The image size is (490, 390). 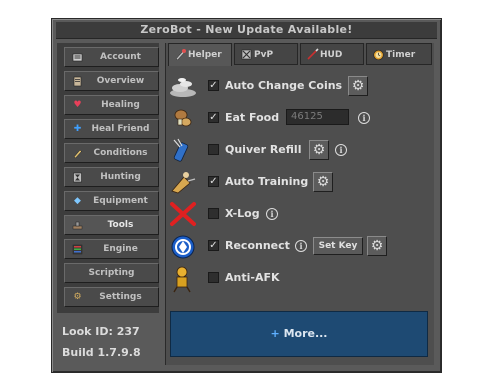 I want to click on auto-training-checkbox: ✓, so click(x=213, y=181).